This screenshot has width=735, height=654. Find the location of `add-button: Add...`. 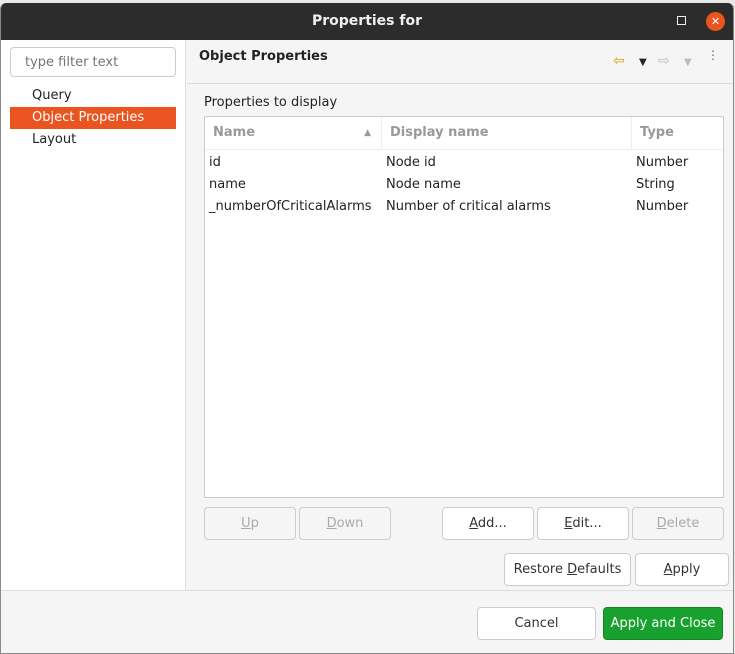

add-button: Add... is located at coordinates (488, 523).